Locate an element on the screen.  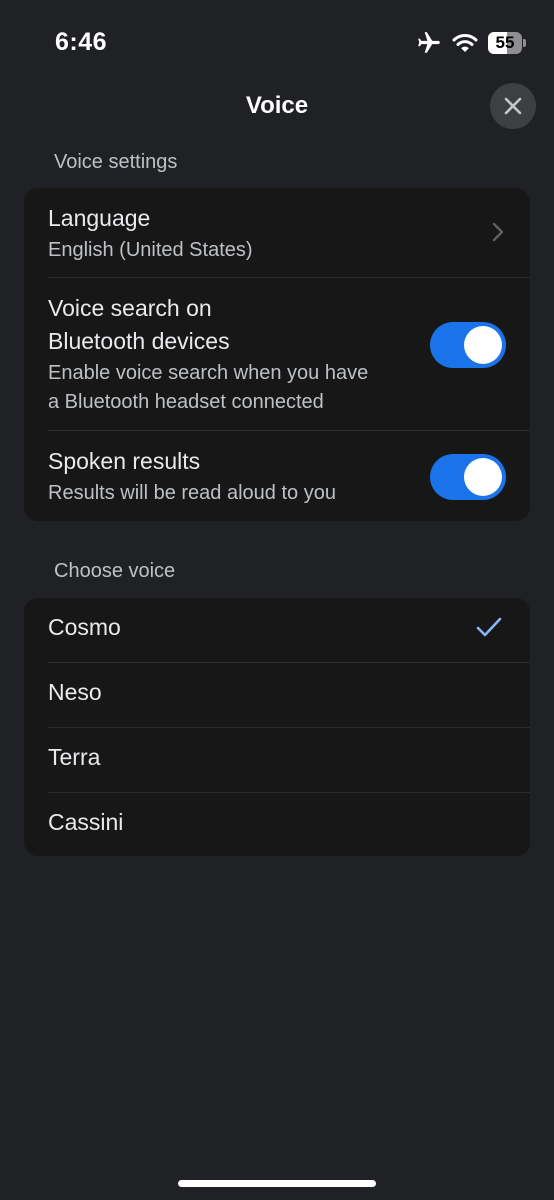
status-bar: 6:46 55 is located at coordinates (277, 45).